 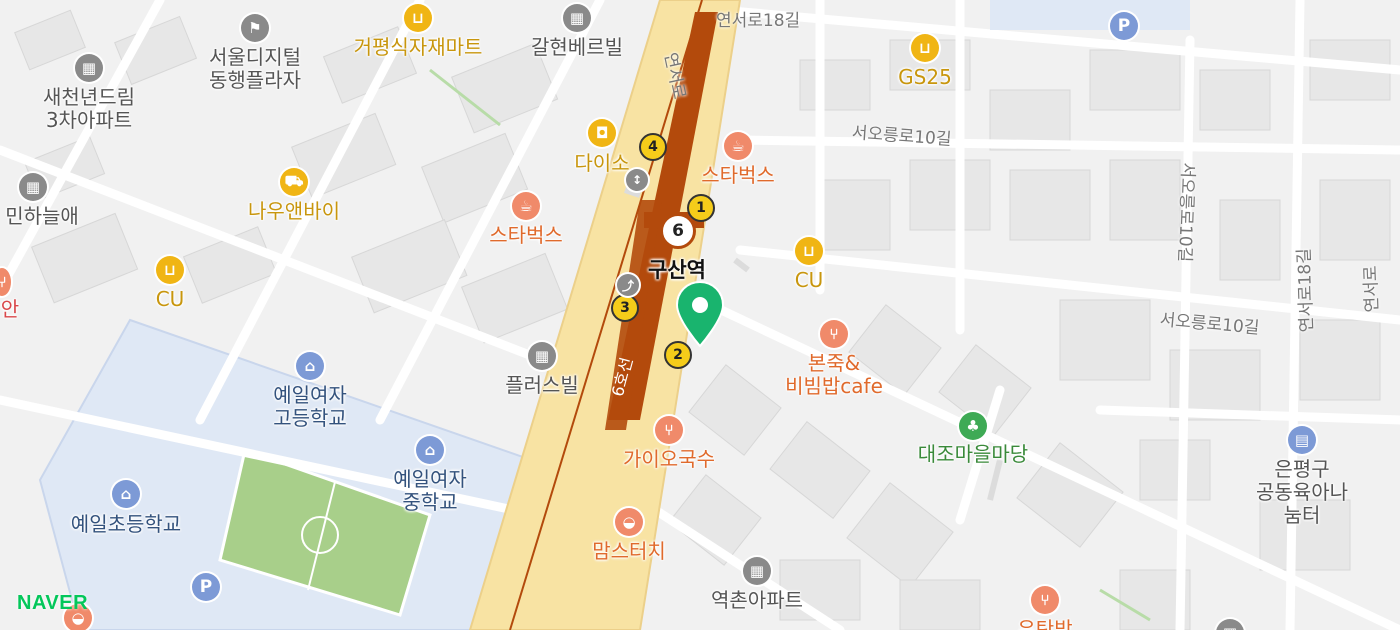 What do you see at coordinates (809, 280) in the screenshot?
I see `poi-label-cu-right: CU` at bounding box center [809, 280].